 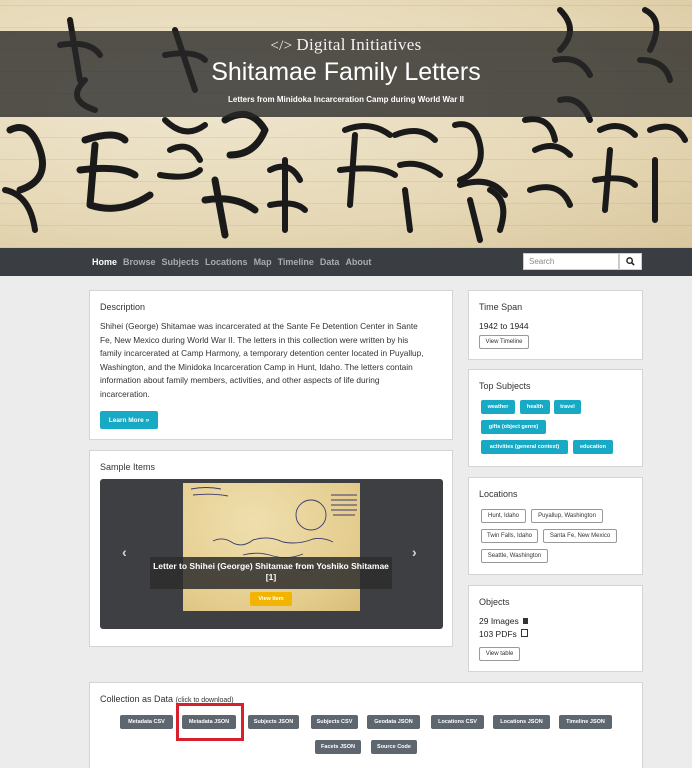 I want to click on nav-about: About, so click(x=358, y=262).